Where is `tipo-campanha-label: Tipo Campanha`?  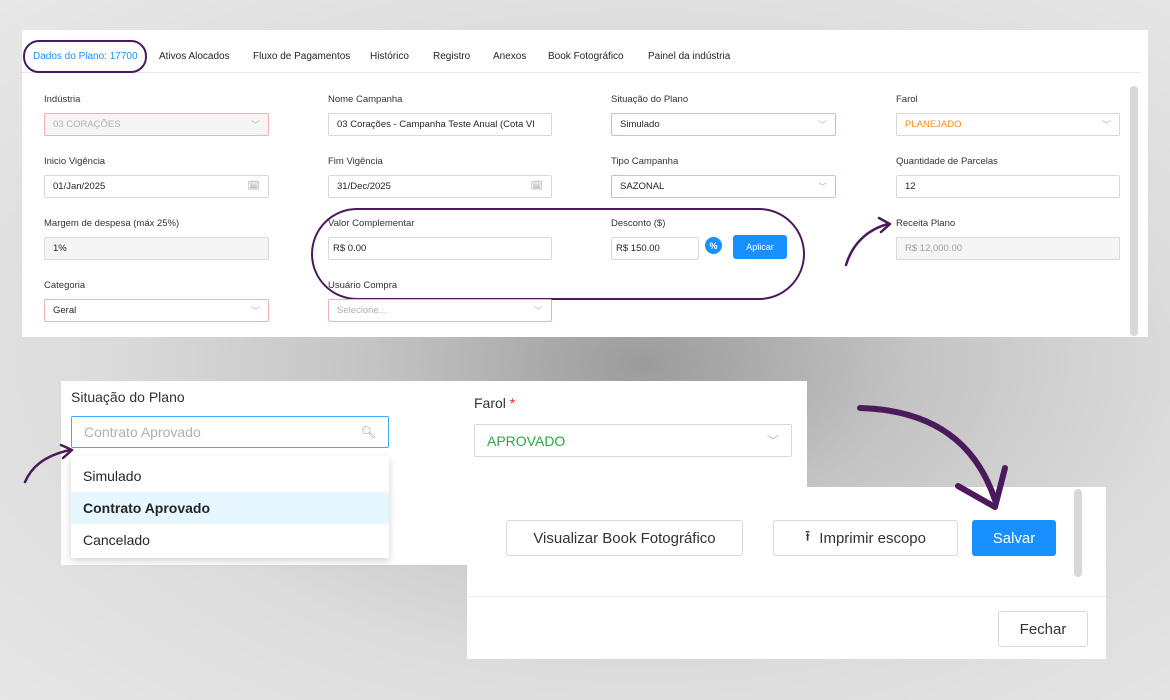
tipo-campanha-label: Tipo Campanha is located at coordinates (645, 161).